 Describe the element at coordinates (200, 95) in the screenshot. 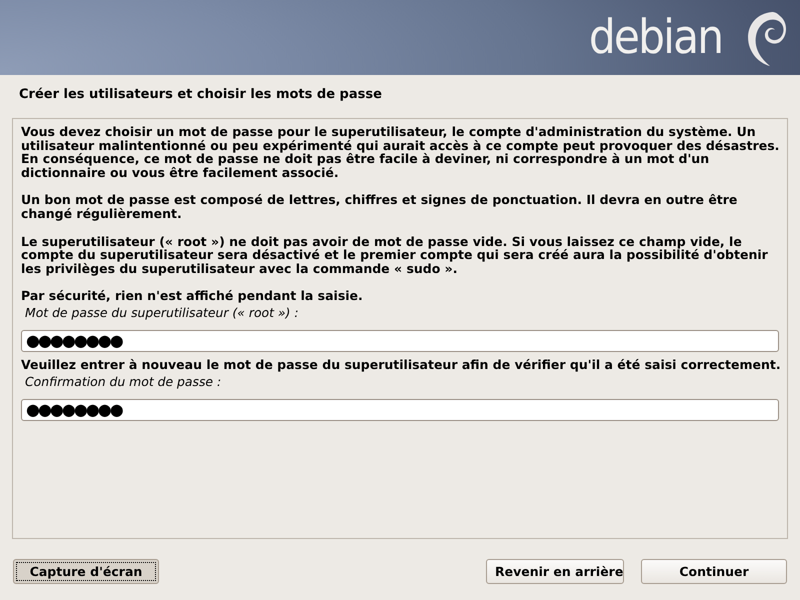

I see `page-title: Créer les utilisateurs et choisir les mots de passe` at that location.